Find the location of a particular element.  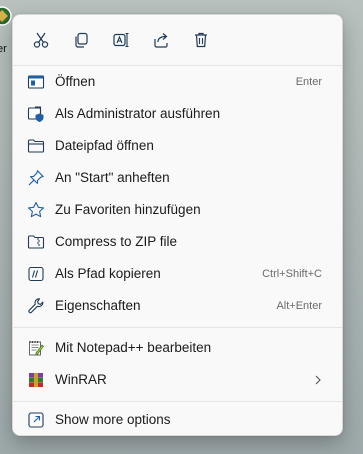

menu-item-label: Eigenschaften is located at coordinates (98, 305).